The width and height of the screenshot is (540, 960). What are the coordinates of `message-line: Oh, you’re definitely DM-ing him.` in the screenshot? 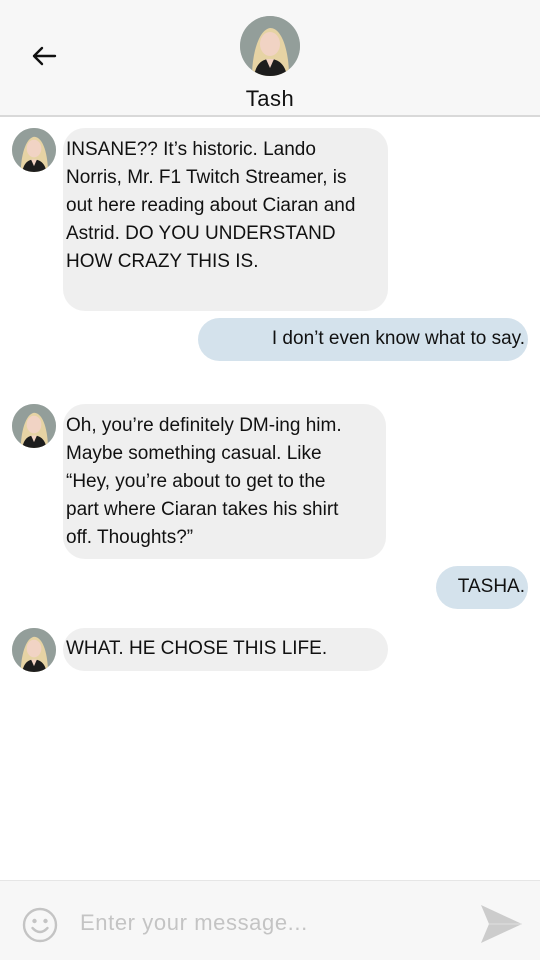 It's located at (204, 425).